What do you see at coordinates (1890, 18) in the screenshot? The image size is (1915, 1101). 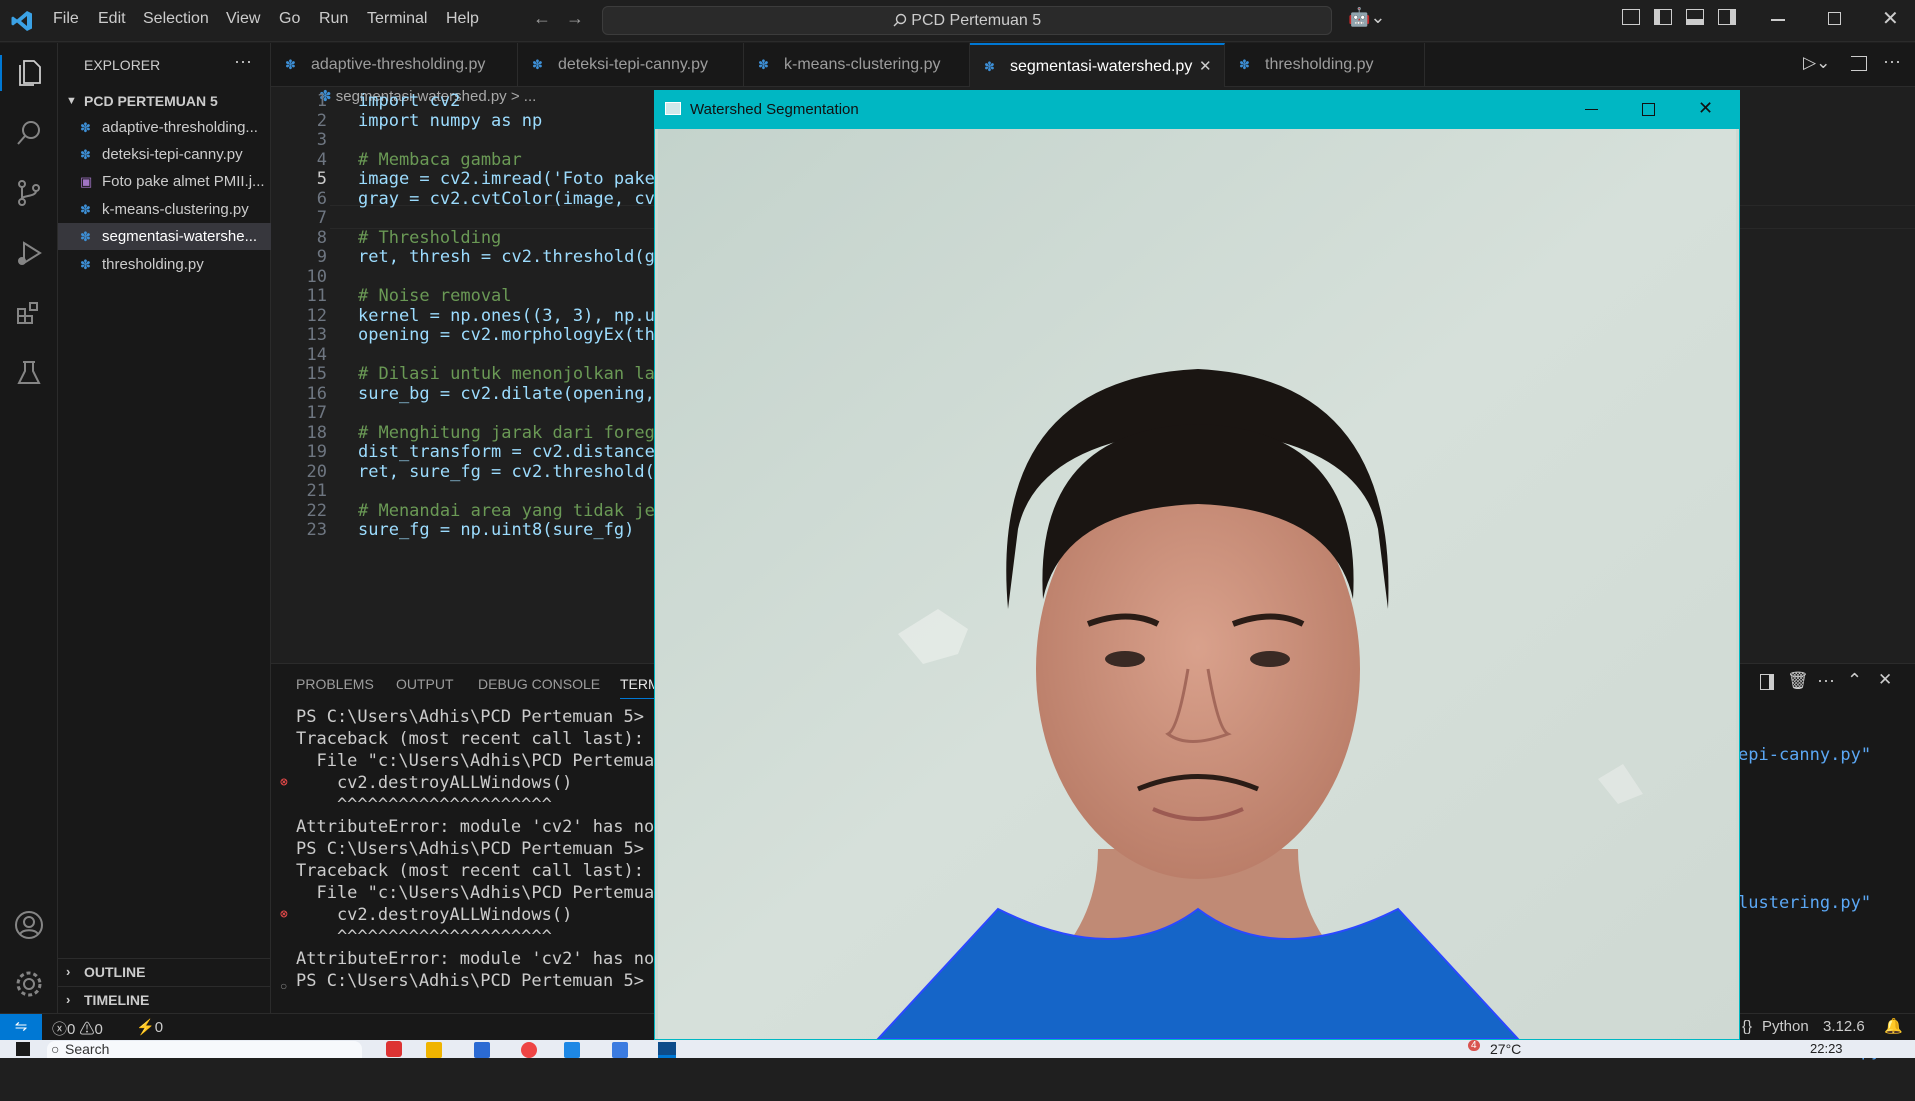 I see `close-window-icon: ✕` at bounding box center [1890, 18].